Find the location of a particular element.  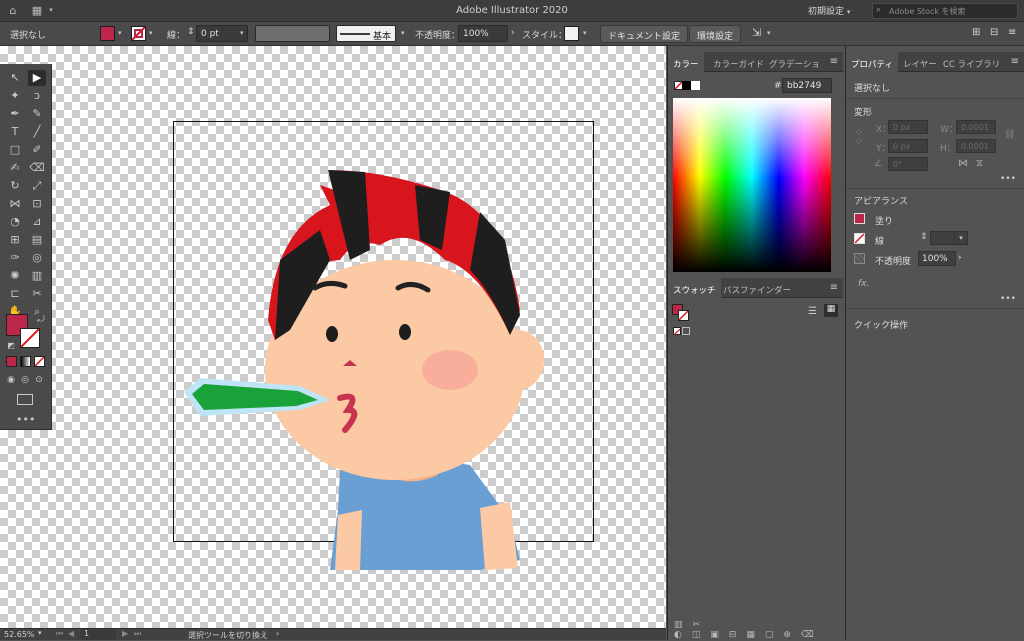

pen-tool-icon: ✒ is located at coordinates (15, 114).